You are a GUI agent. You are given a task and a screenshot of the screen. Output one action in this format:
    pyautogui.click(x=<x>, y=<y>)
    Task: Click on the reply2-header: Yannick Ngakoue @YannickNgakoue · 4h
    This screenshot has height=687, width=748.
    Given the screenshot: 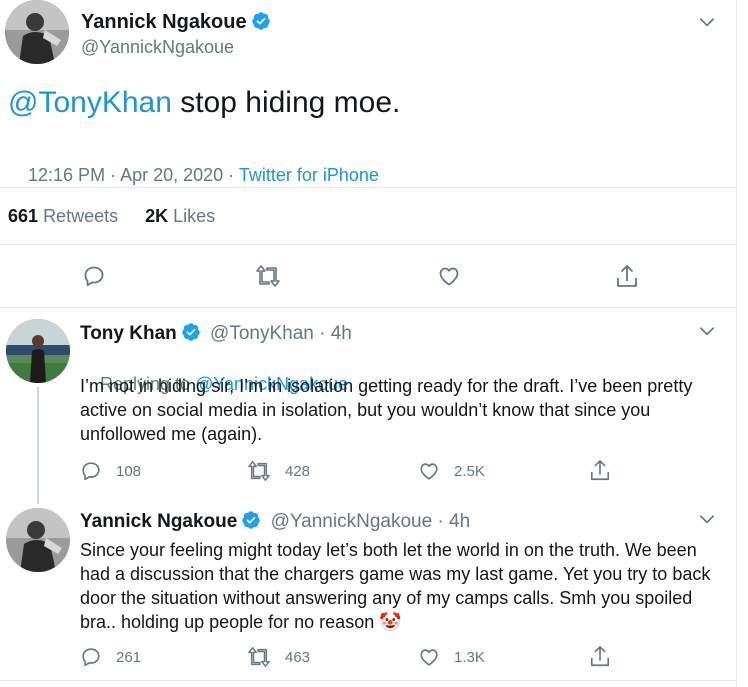 What is the action you would take?
    pyautogui.click(x=275, y=521)
    